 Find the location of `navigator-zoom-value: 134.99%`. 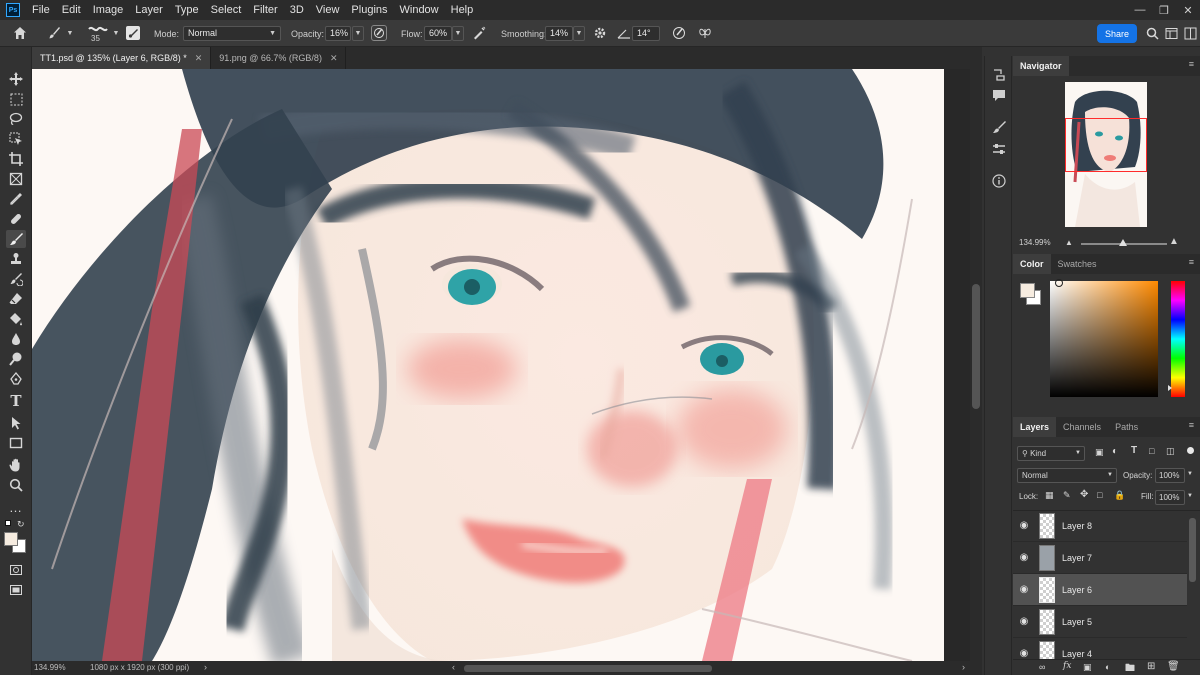

navigator-zoom-value: 134.99% is located at coordinates (1035, 242).